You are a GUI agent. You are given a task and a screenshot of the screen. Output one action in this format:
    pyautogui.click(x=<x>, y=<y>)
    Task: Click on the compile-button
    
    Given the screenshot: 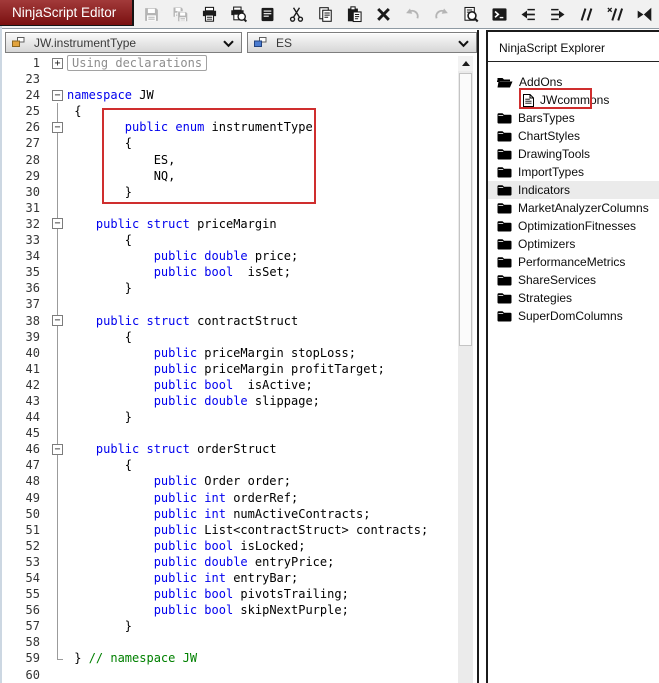 What is the action you would take?
    pyautogui.click(x=499, y=14)
    